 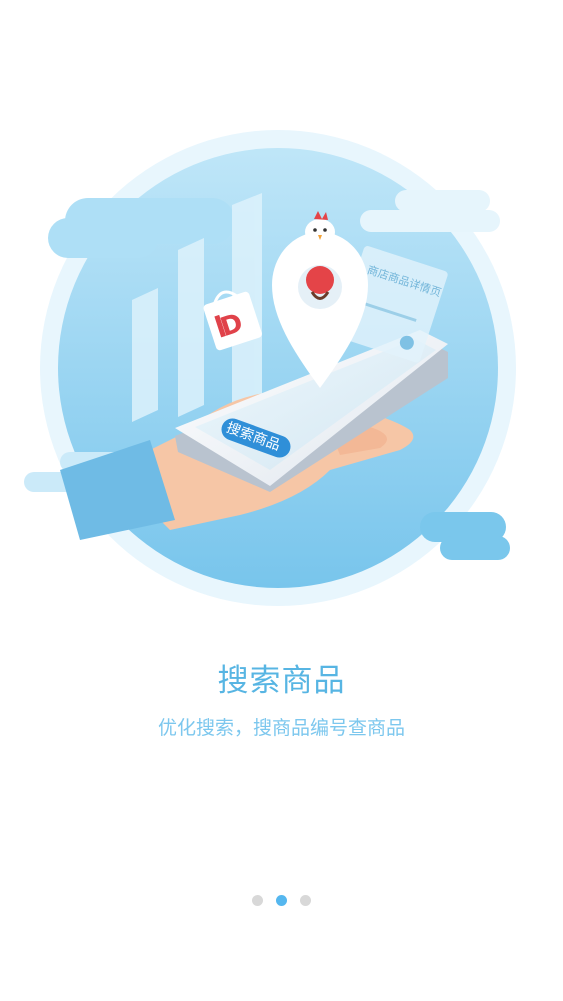 What do you see at coordinates (465, 536) in the screenshot?
I see `cloud-bottom-right` at bounding box center [465, 536].